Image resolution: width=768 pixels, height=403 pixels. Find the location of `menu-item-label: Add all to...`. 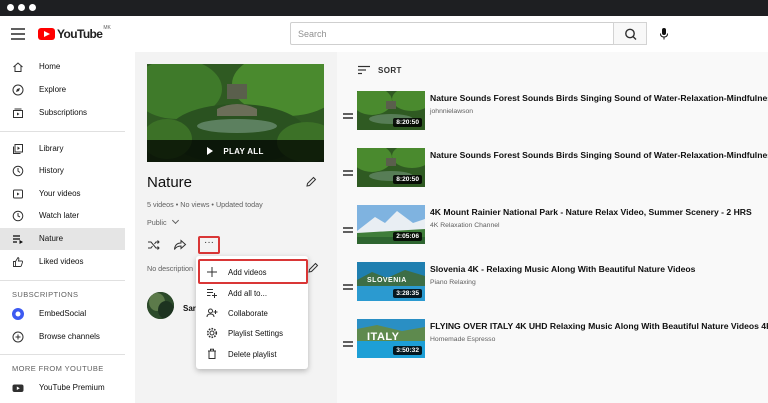

menu-item-label: Add all to... is located at coordinates (248, 293).